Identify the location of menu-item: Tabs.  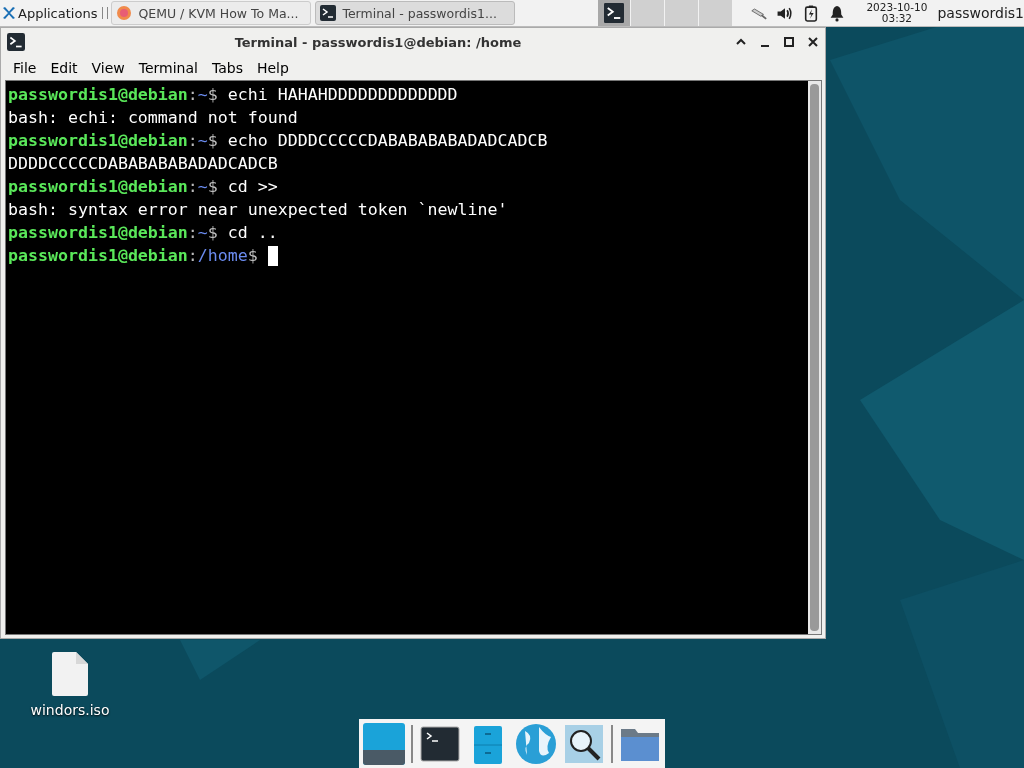
(227, 68).